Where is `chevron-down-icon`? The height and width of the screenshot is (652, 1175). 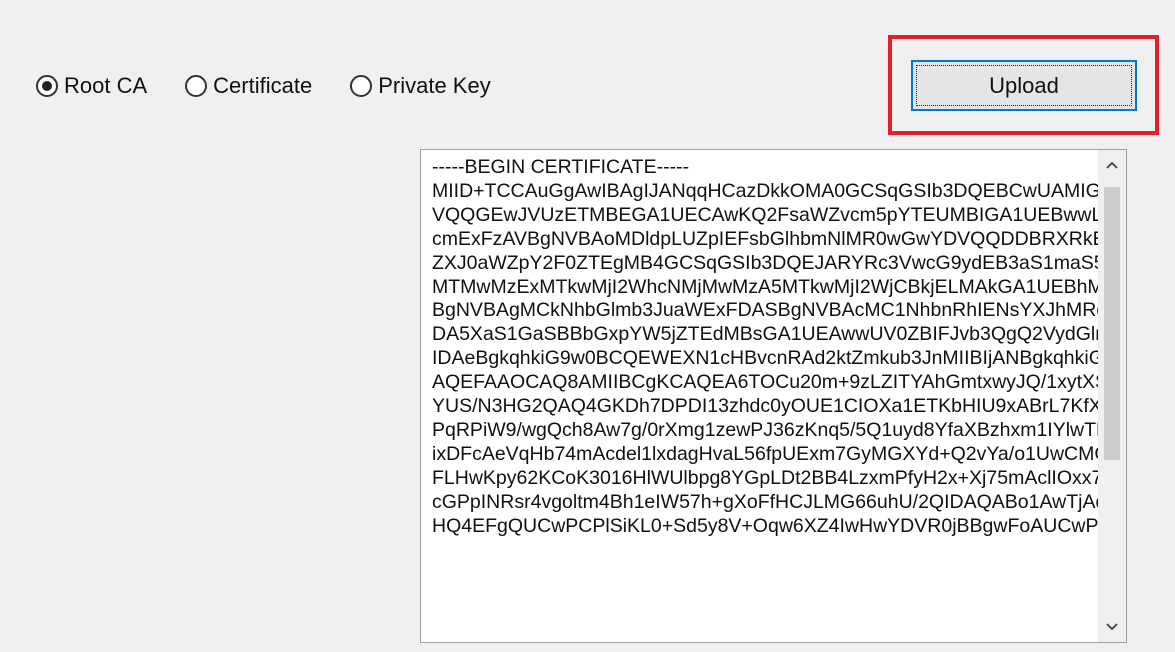
chevron-down-icon is located at coordinates (1112, 627).